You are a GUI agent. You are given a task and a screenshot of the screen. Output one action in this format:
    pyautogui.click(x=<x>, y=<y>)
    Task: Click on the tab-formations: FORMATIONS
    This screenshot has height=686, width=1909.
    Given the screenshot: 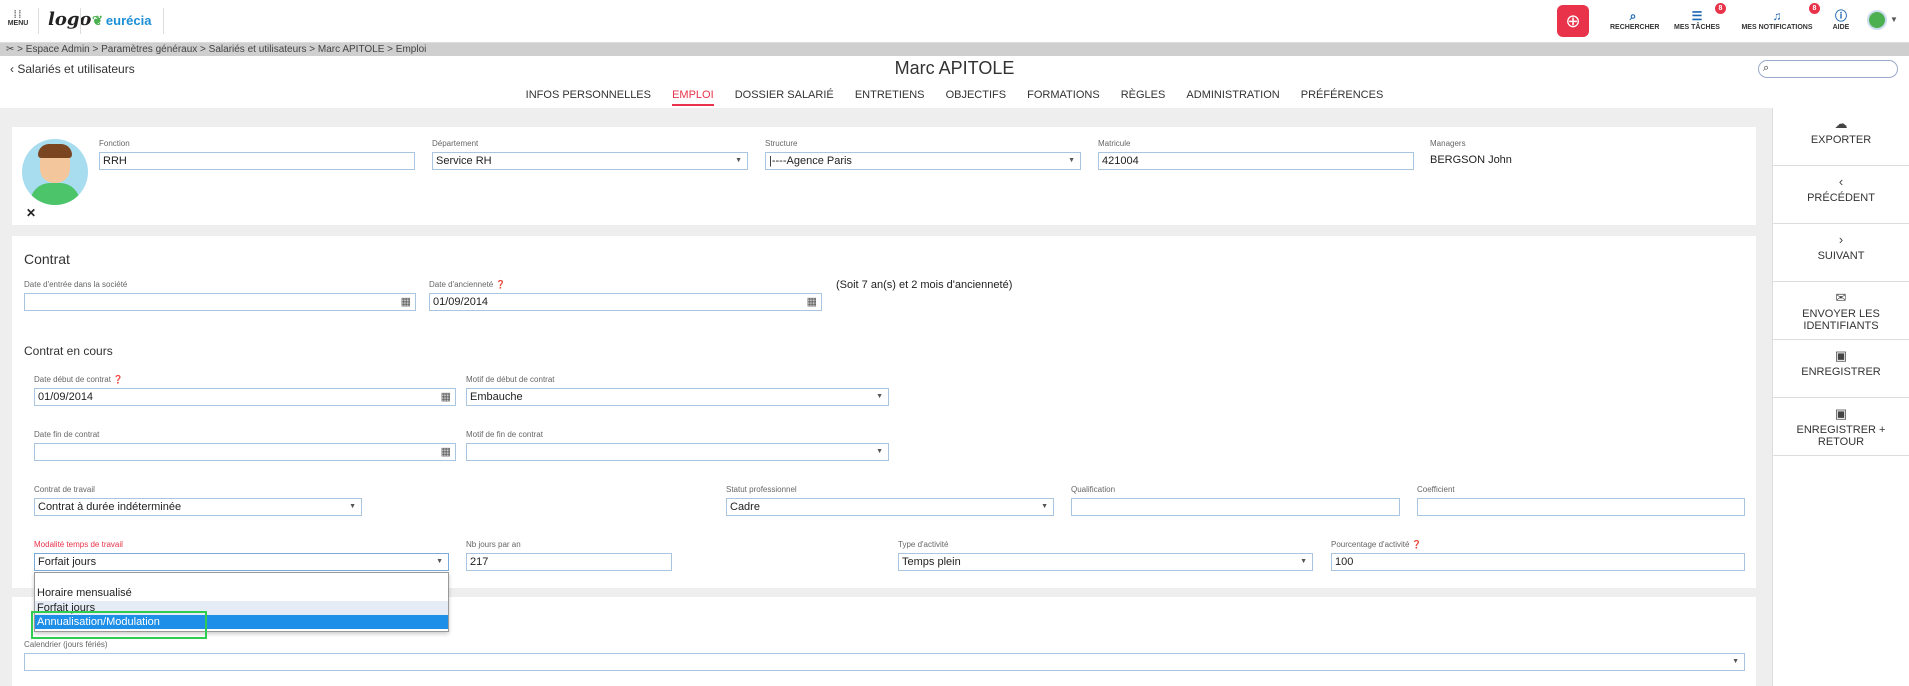 What is the action you would take?
    pyautogui.click(x=1063, y=96)
    